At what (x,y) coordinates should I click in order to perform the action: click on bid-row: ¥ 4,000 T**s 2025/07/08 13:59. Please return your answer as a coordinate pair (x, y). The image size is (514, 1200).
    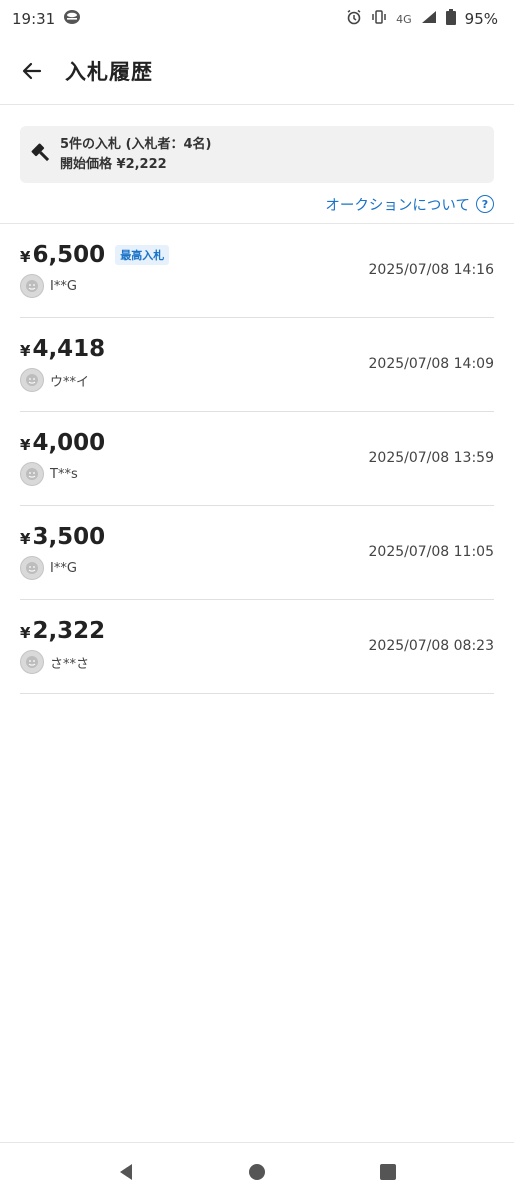
    Looking at the image, I should click on (257, 459).